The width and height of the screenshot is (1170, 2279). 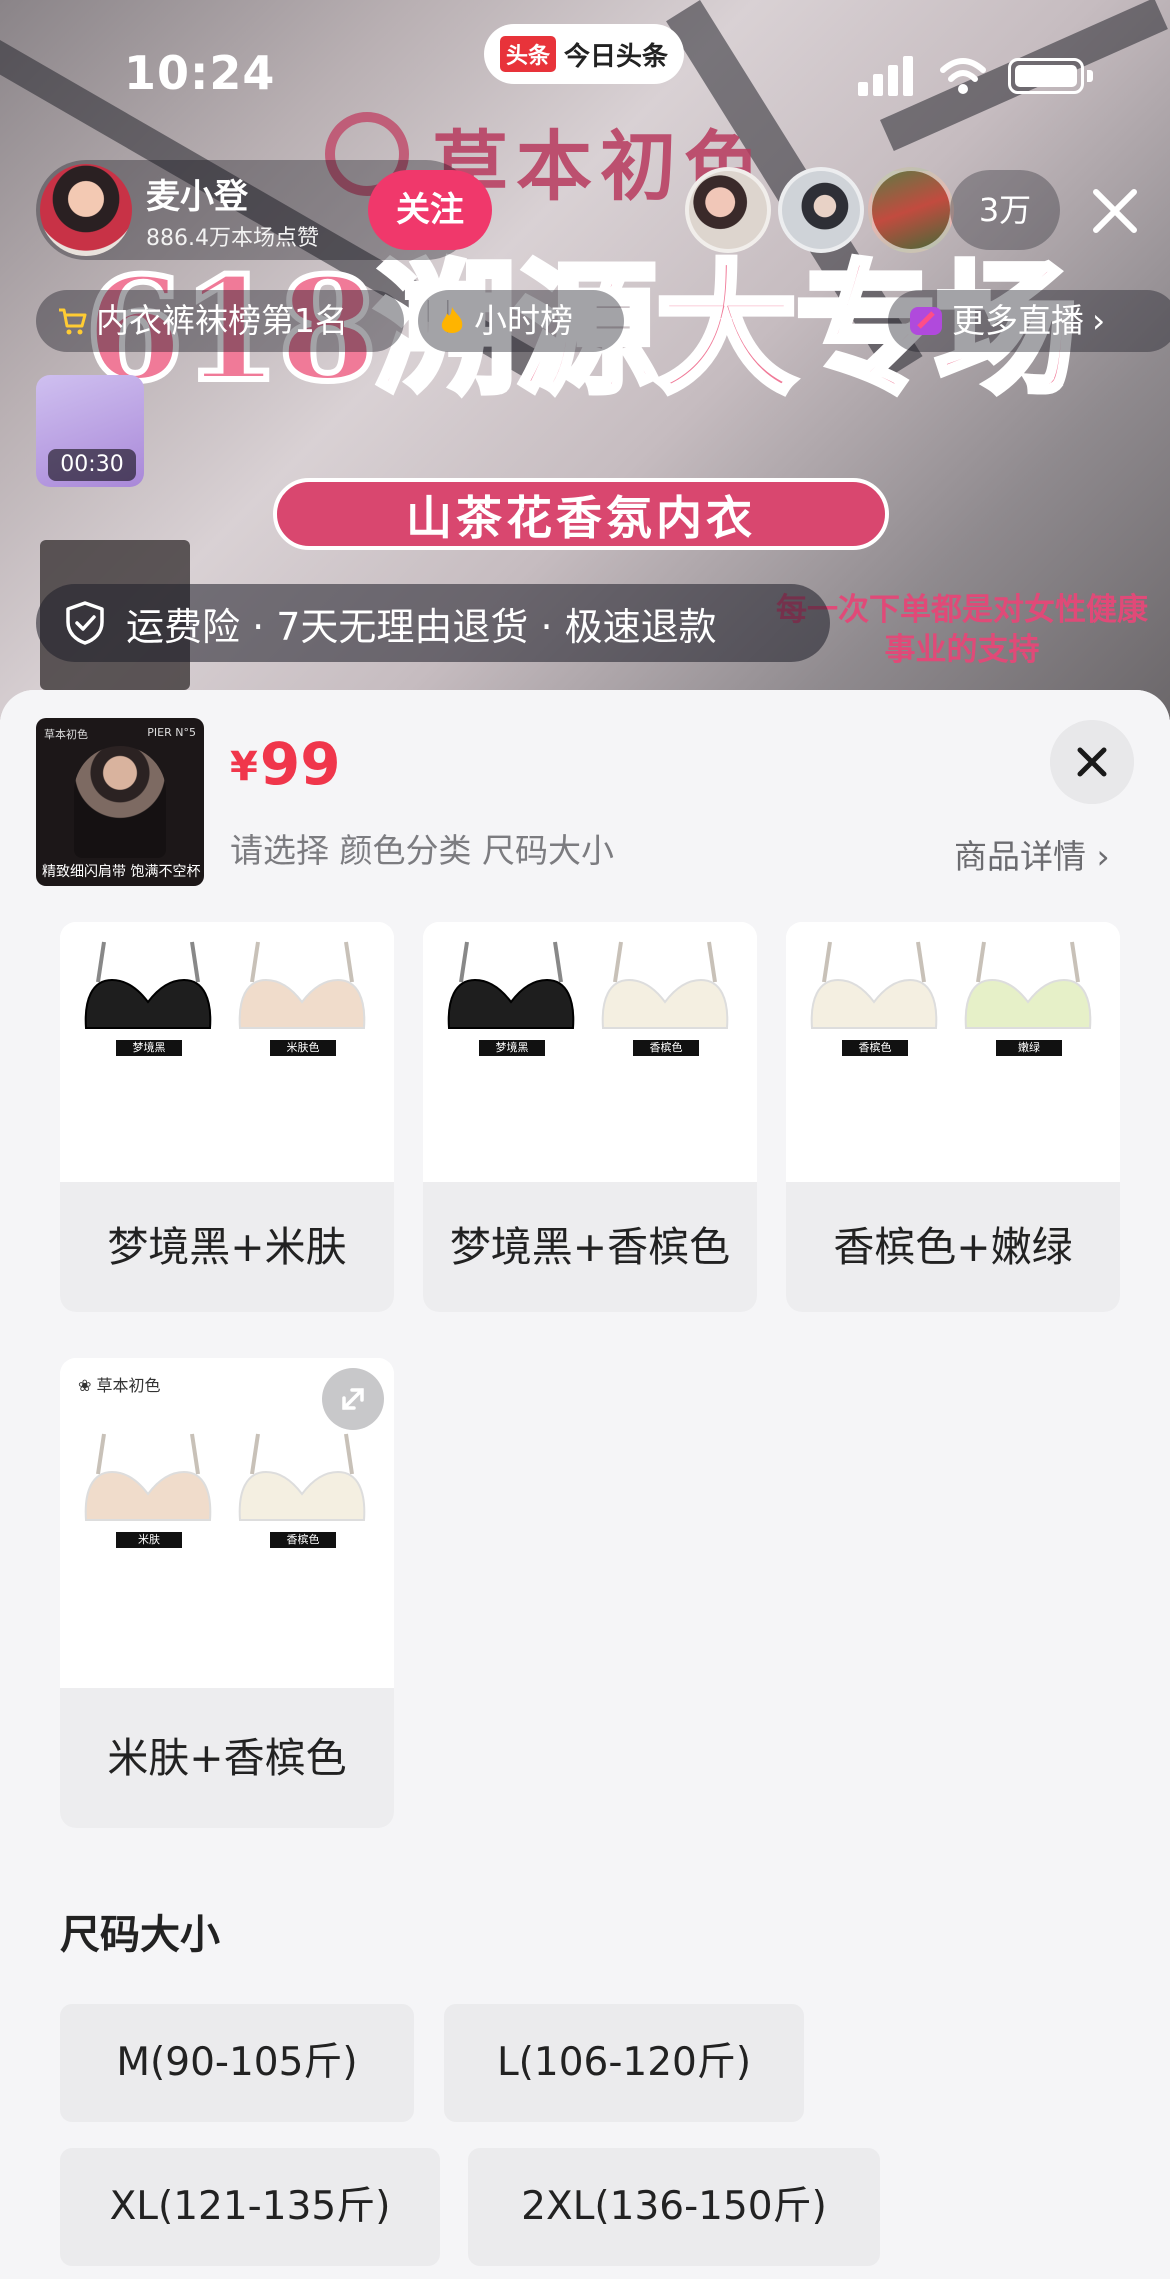 I want to click on color-option-card: 香槟色 嫩绿香槟色+嫩绿, so click(x=953, y=1117).